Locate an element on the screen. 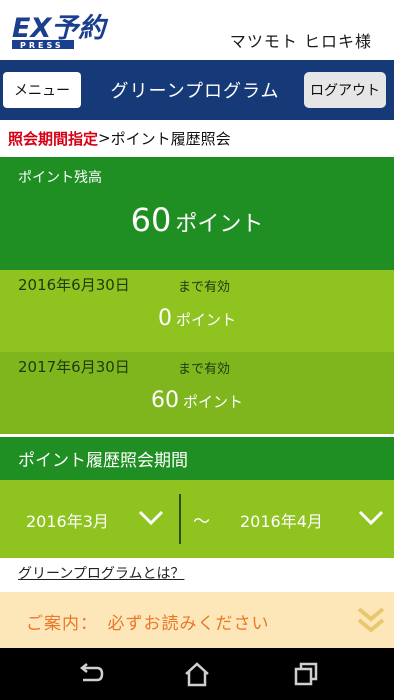  balance-label: ポイント残高 is located at coordinates (60, 178).